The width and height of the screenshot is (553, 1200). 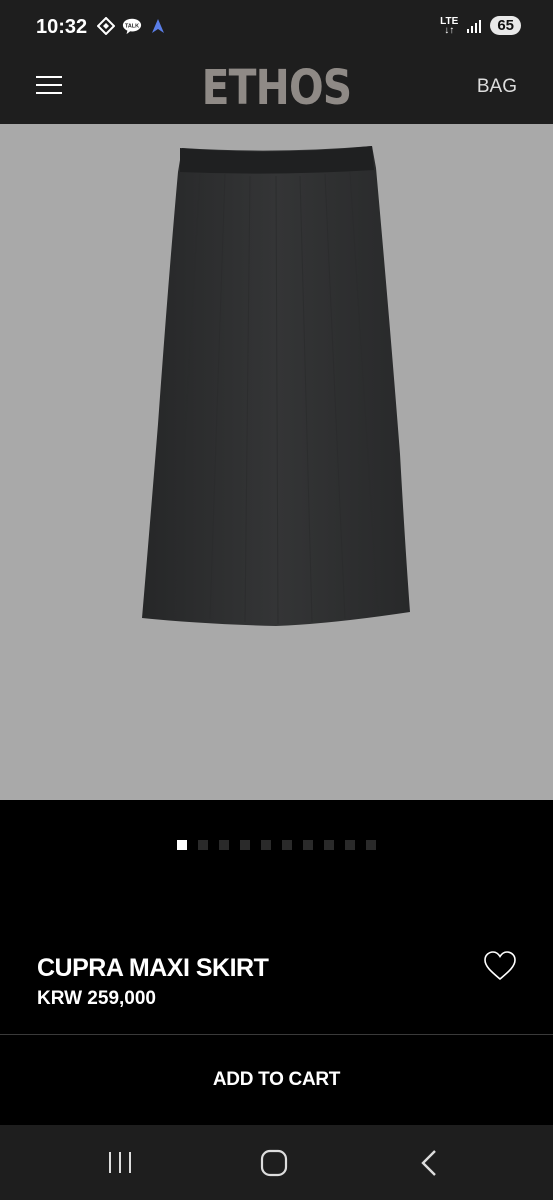 I want to click on talk-icon-label: TALK, so click(x=132, y=26).